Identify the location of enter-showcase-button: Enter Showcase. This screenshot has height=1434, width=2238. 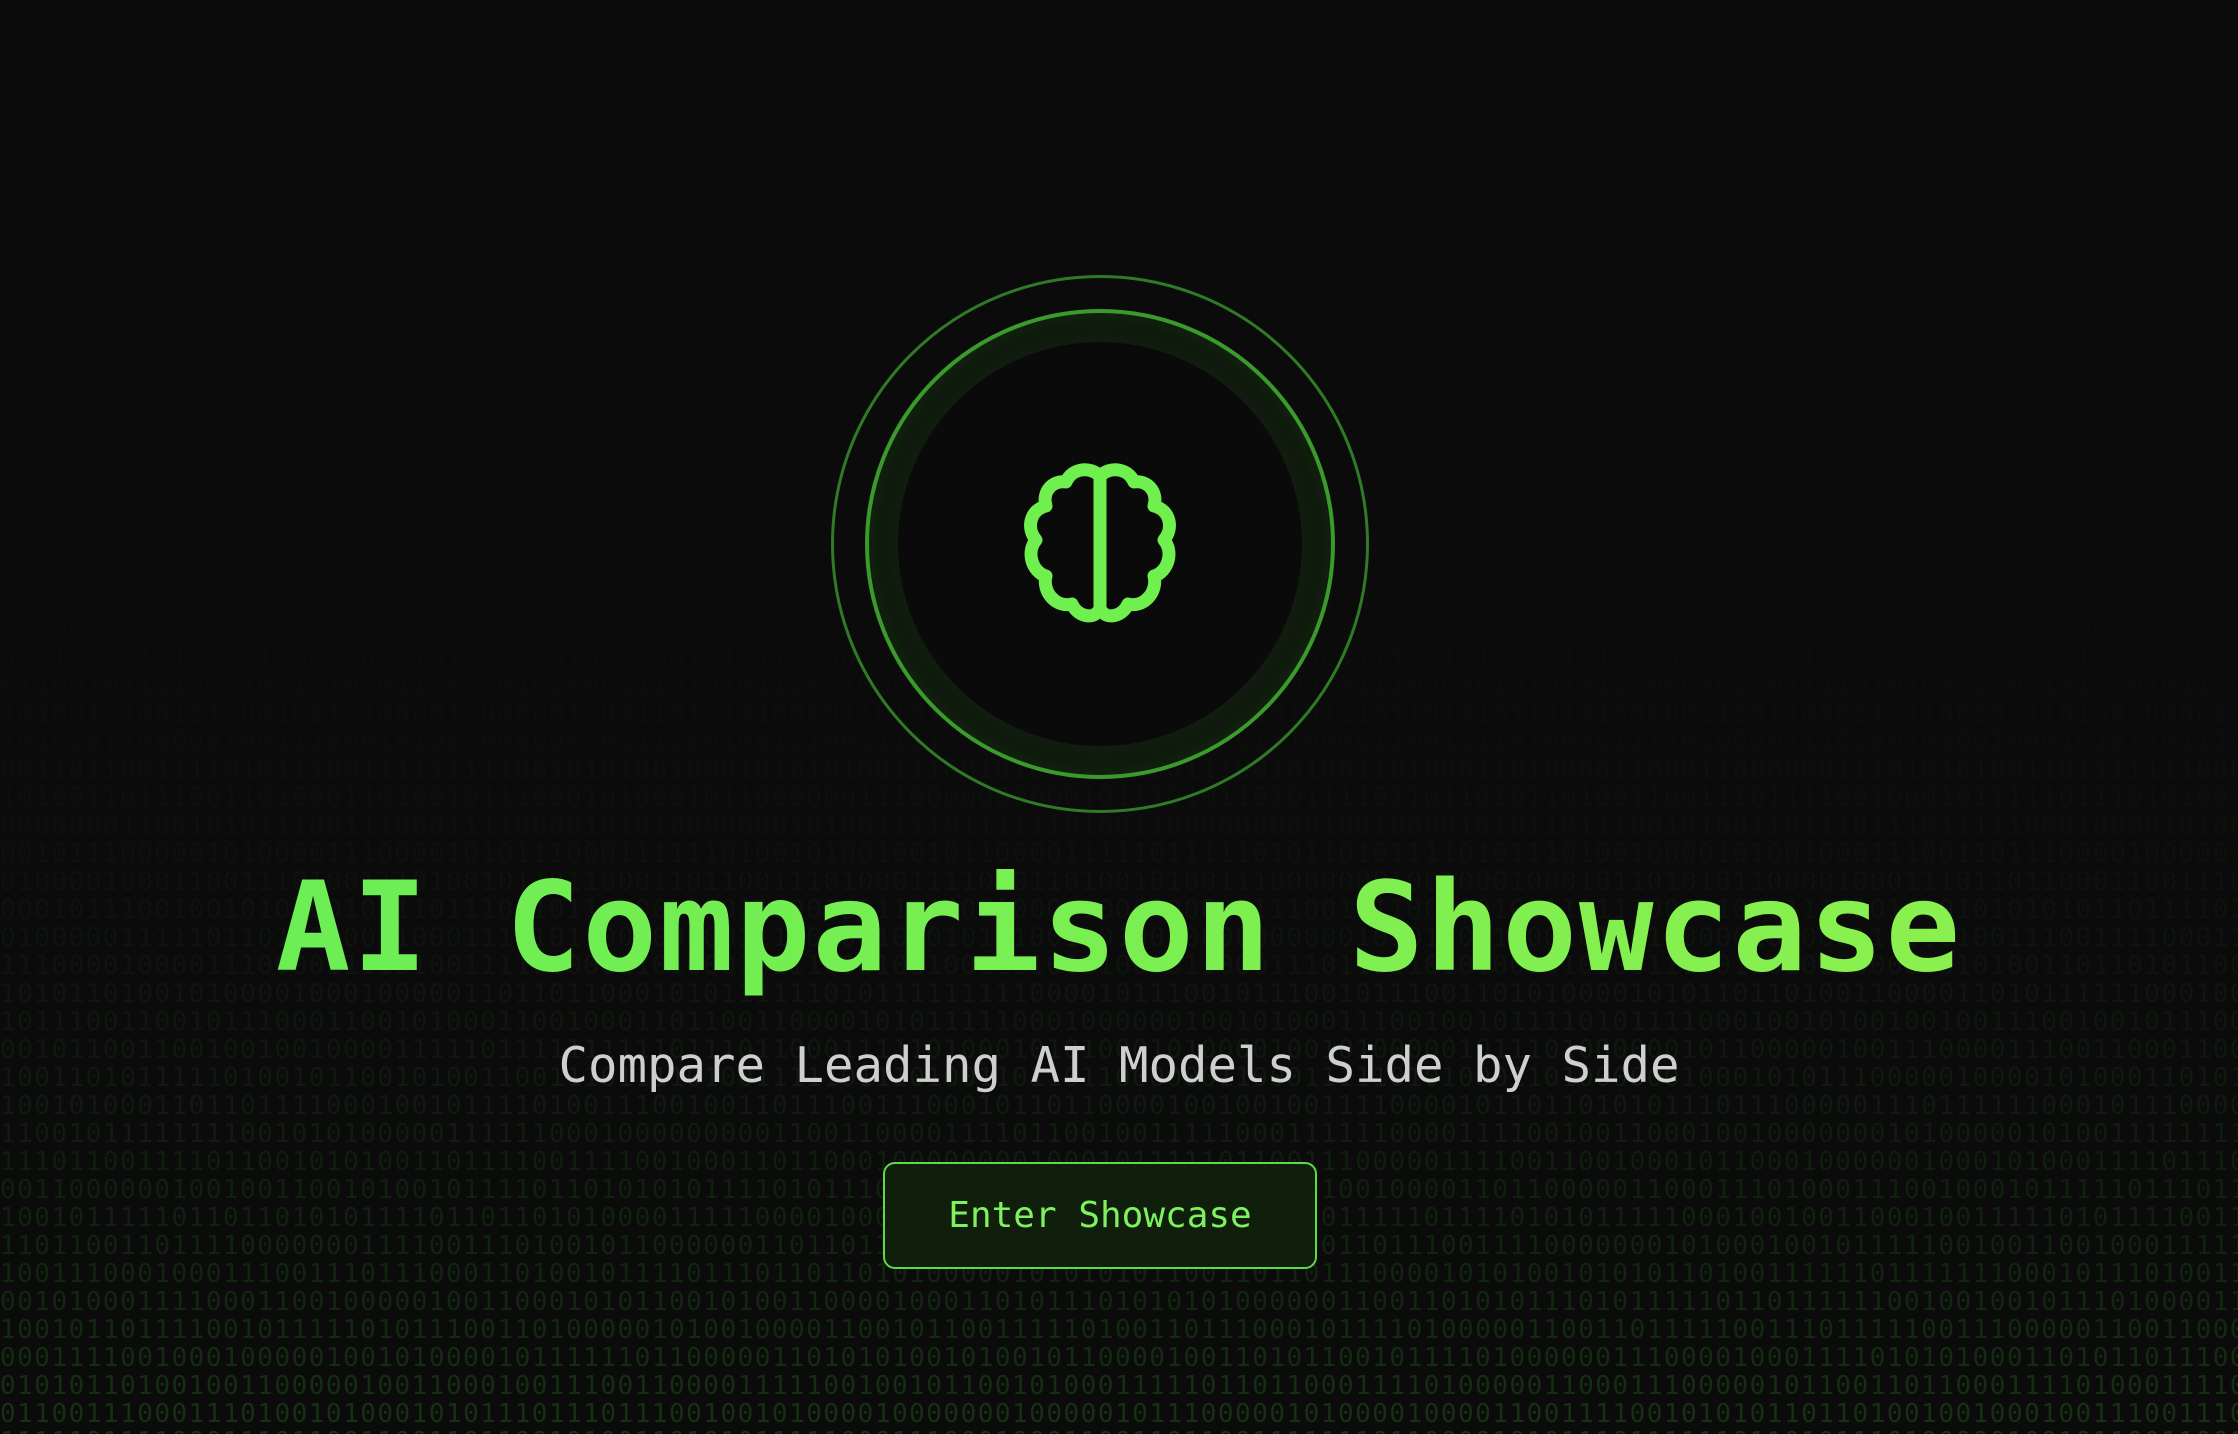
(1100, 1215).